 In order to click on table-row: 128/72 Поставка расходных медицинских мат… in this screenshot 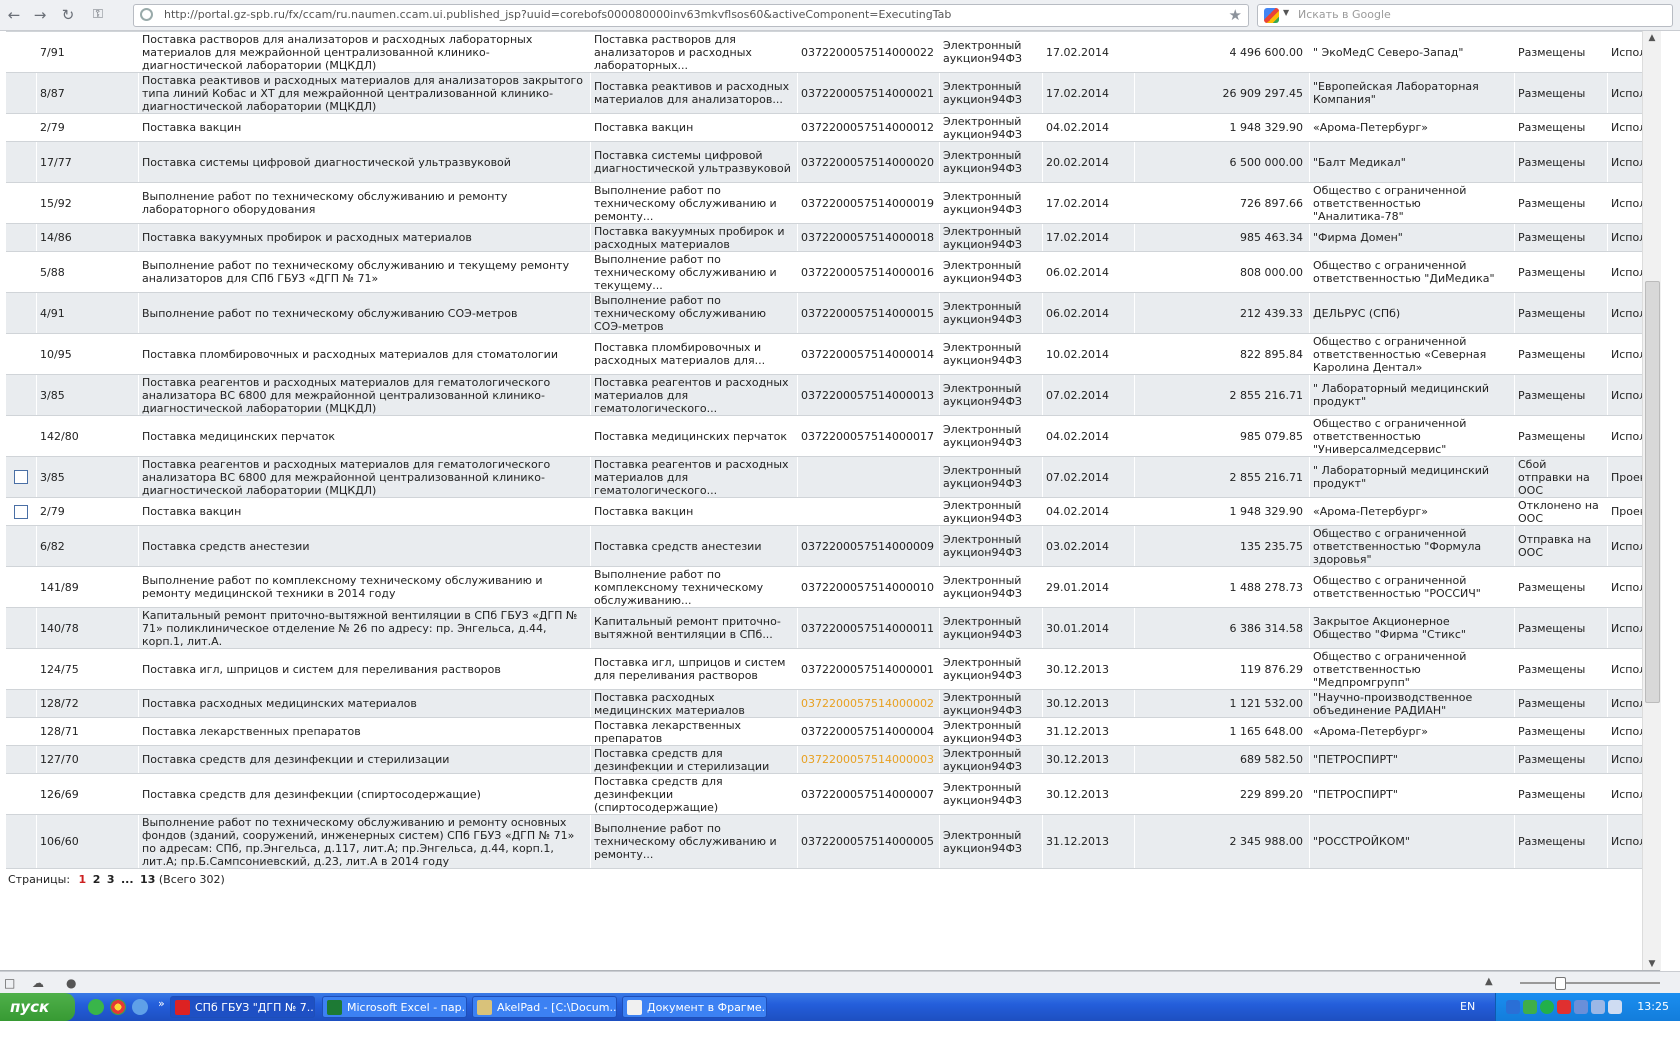, I will do `click(833, 703)`.